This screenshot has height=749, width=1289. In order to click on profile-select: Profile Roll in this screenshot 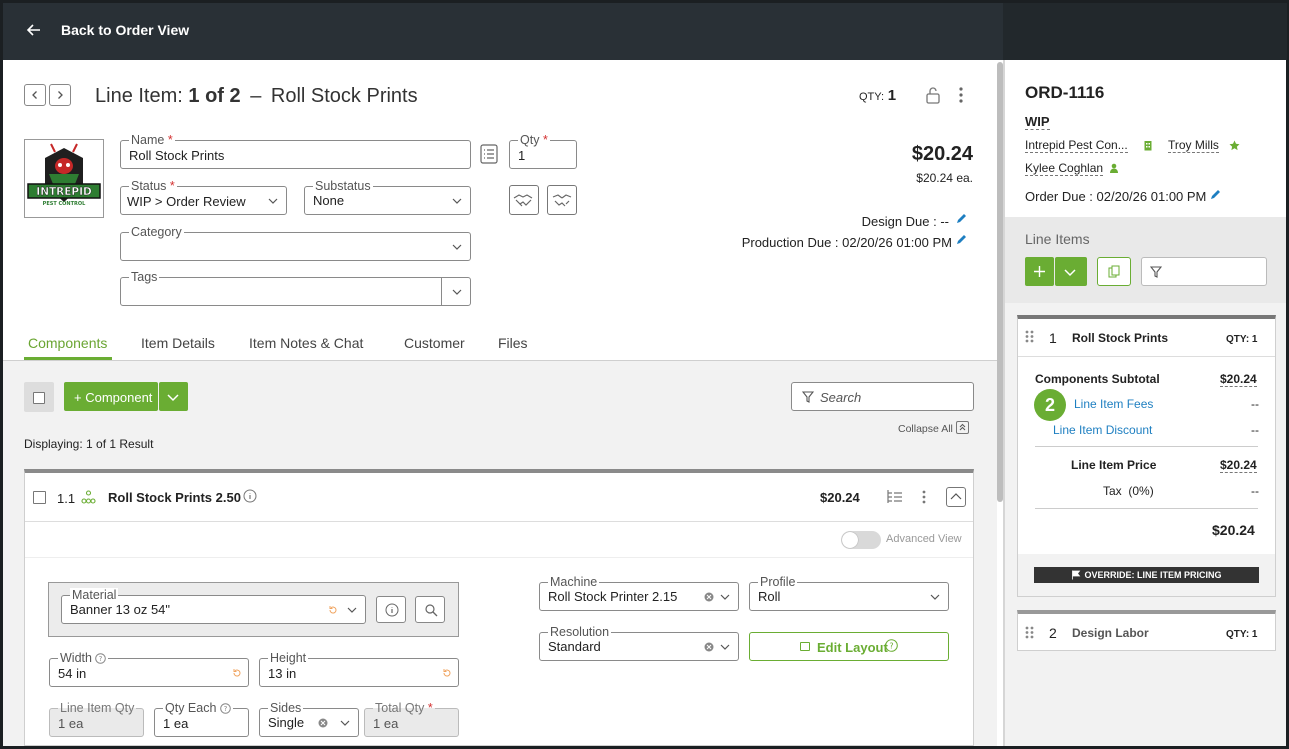, I will do `click(849, 593)`.